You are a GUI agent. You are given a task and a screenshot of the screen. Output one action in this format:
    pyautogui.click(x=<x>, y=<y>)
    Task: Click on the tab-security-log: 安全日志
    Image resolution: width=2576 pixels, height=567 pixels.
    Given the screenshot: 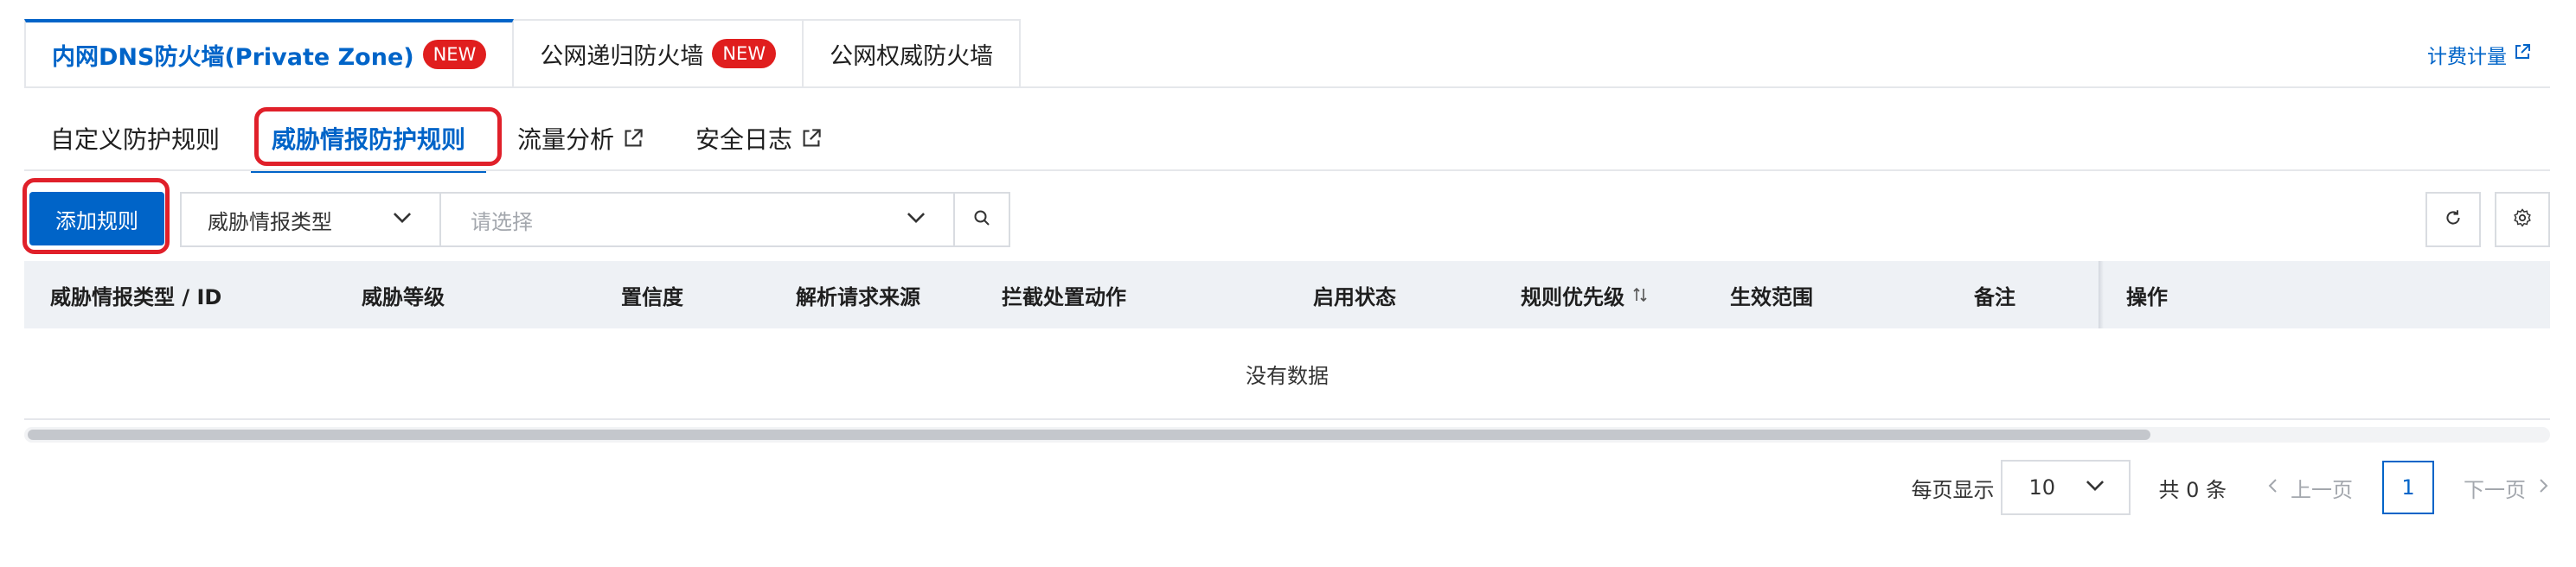 What is the action you would take?
    pyautogui.click(x=759, y=138)
    